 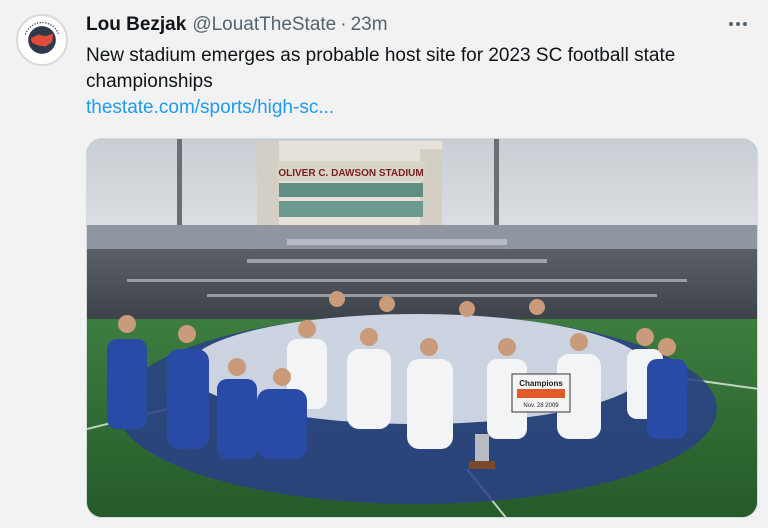 What do you see at coordinates (369, 25) in the screenshot?
I see `timestamp: 23m` at bounding box center [369, 25].